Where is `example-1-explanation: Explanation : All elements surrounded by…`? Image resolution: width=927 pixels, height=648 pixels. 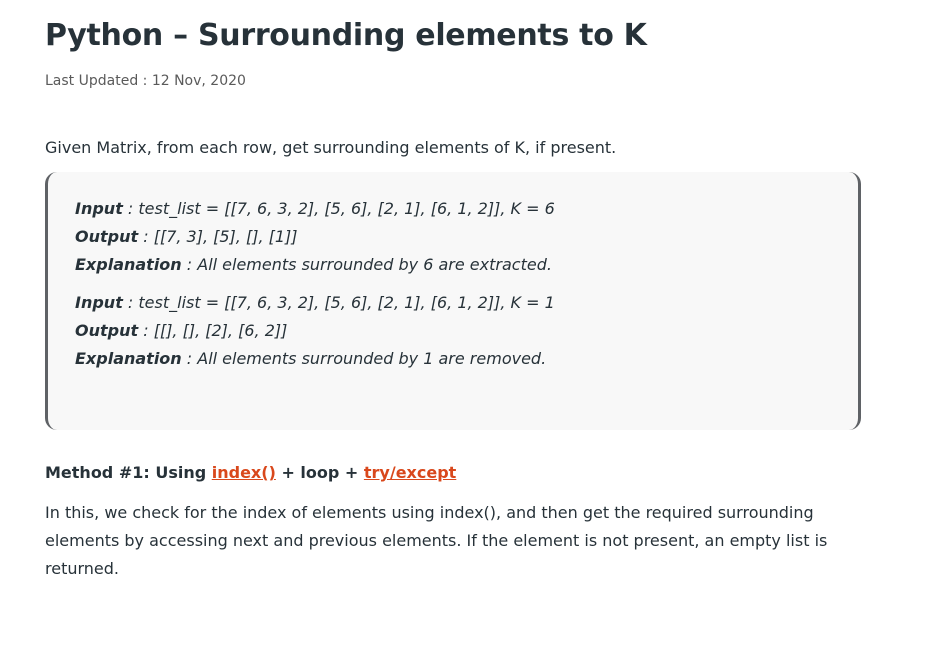 example-1-explanation: Explanation : All elements surrounded by… is located at coordinates (313, 264).